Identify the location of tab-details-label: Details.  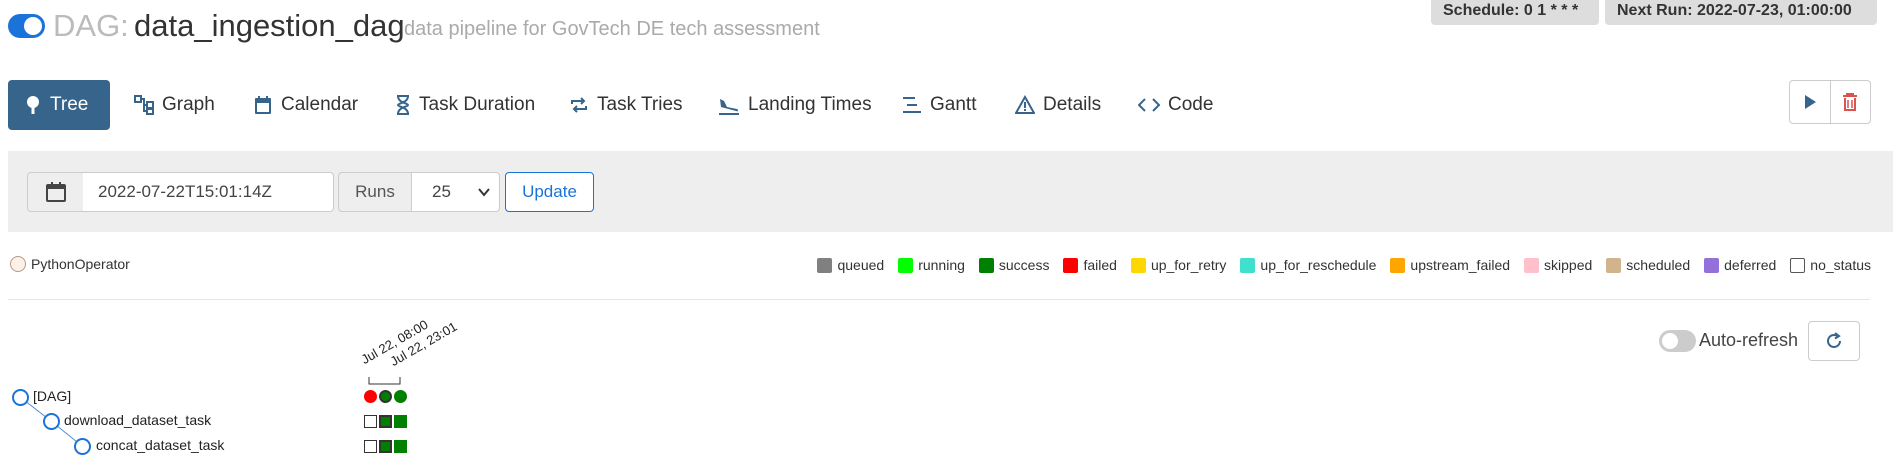
(1072, 104).